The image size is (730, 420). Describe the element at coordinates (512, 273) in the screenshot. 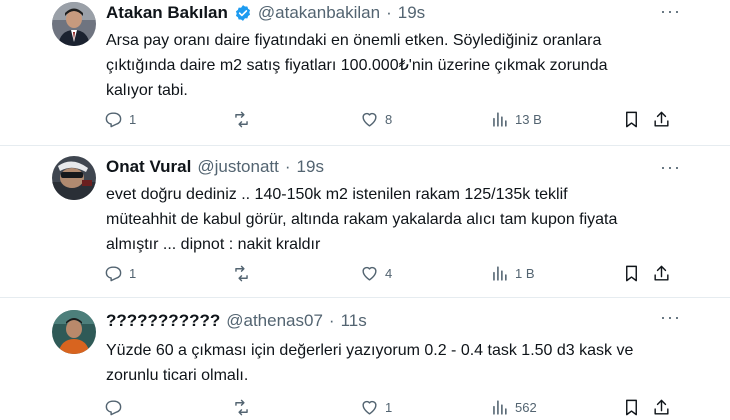

I see `views-button: 1 B` at that location.